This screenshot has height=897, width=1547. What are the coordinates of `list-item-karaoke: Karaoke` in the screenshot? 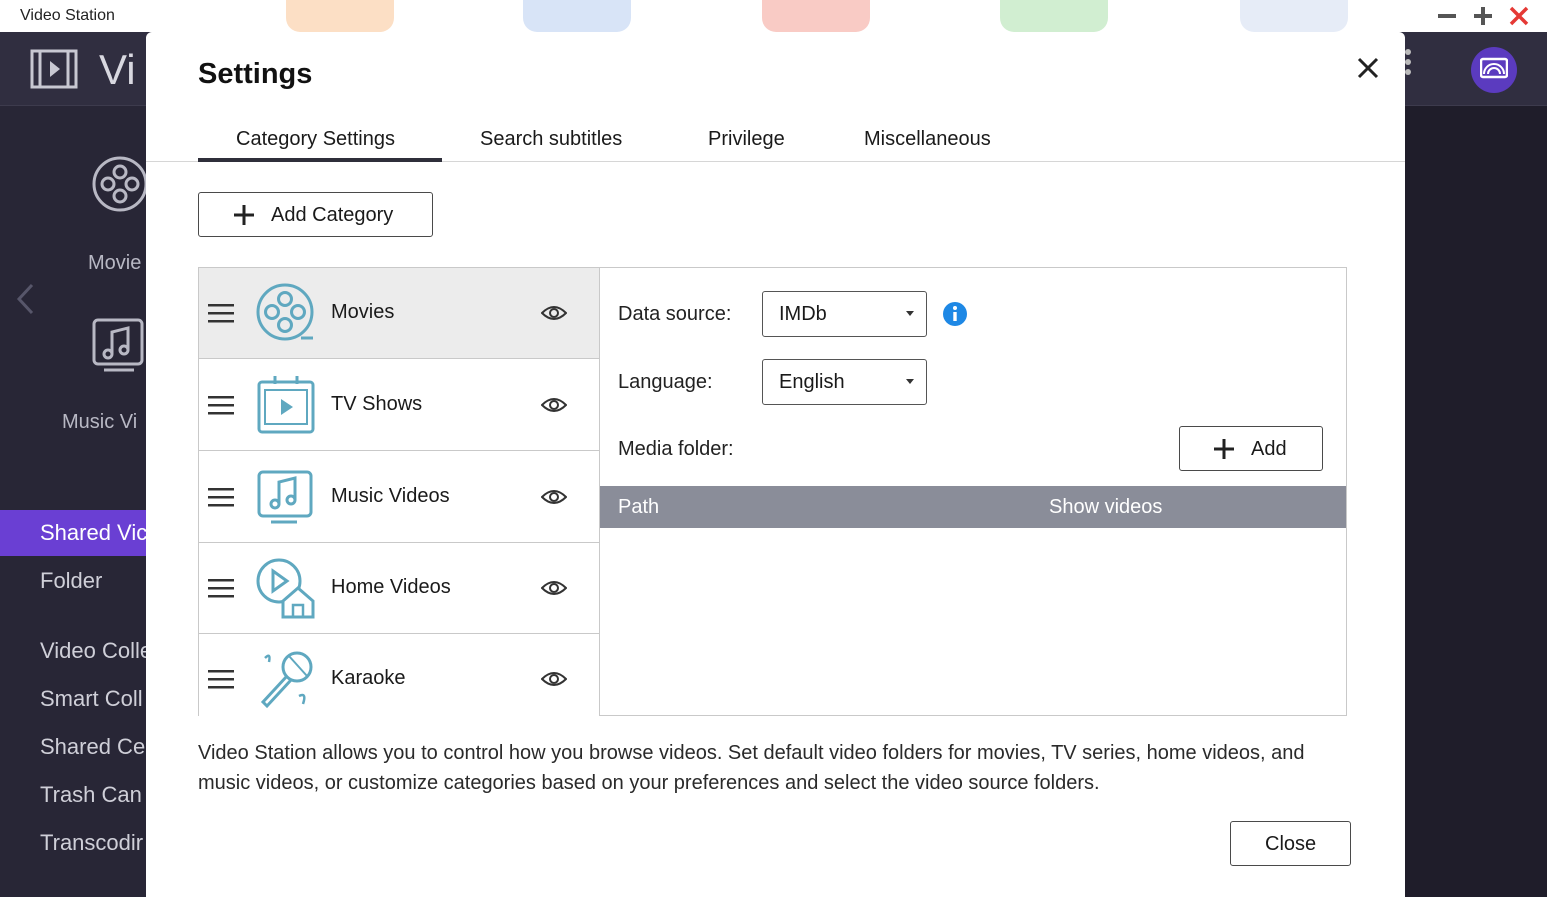 It's located at (399, 679).